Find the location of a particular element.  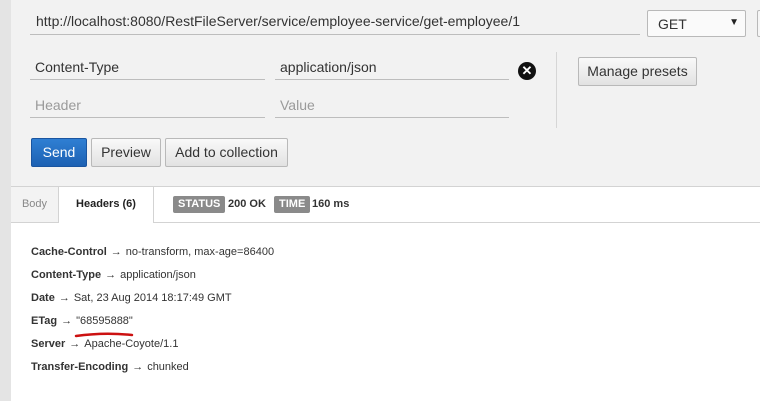

header-key-input is located at coordinates (147, 67).